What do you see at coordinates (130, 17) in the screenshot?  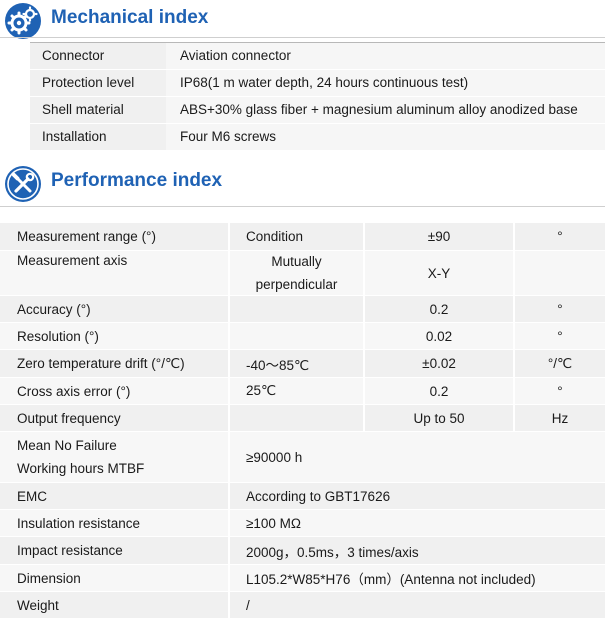 I see `mechanical-section-title: Mechanical index` at bounding box center [130, 17].